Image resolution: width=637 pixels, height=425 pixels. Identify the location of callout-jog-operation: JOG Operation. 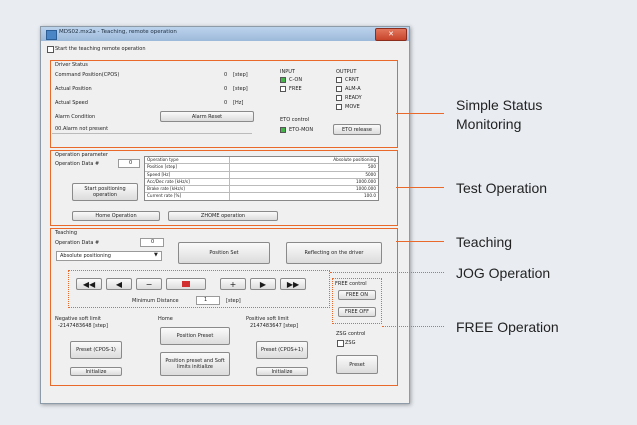
(503, 273).